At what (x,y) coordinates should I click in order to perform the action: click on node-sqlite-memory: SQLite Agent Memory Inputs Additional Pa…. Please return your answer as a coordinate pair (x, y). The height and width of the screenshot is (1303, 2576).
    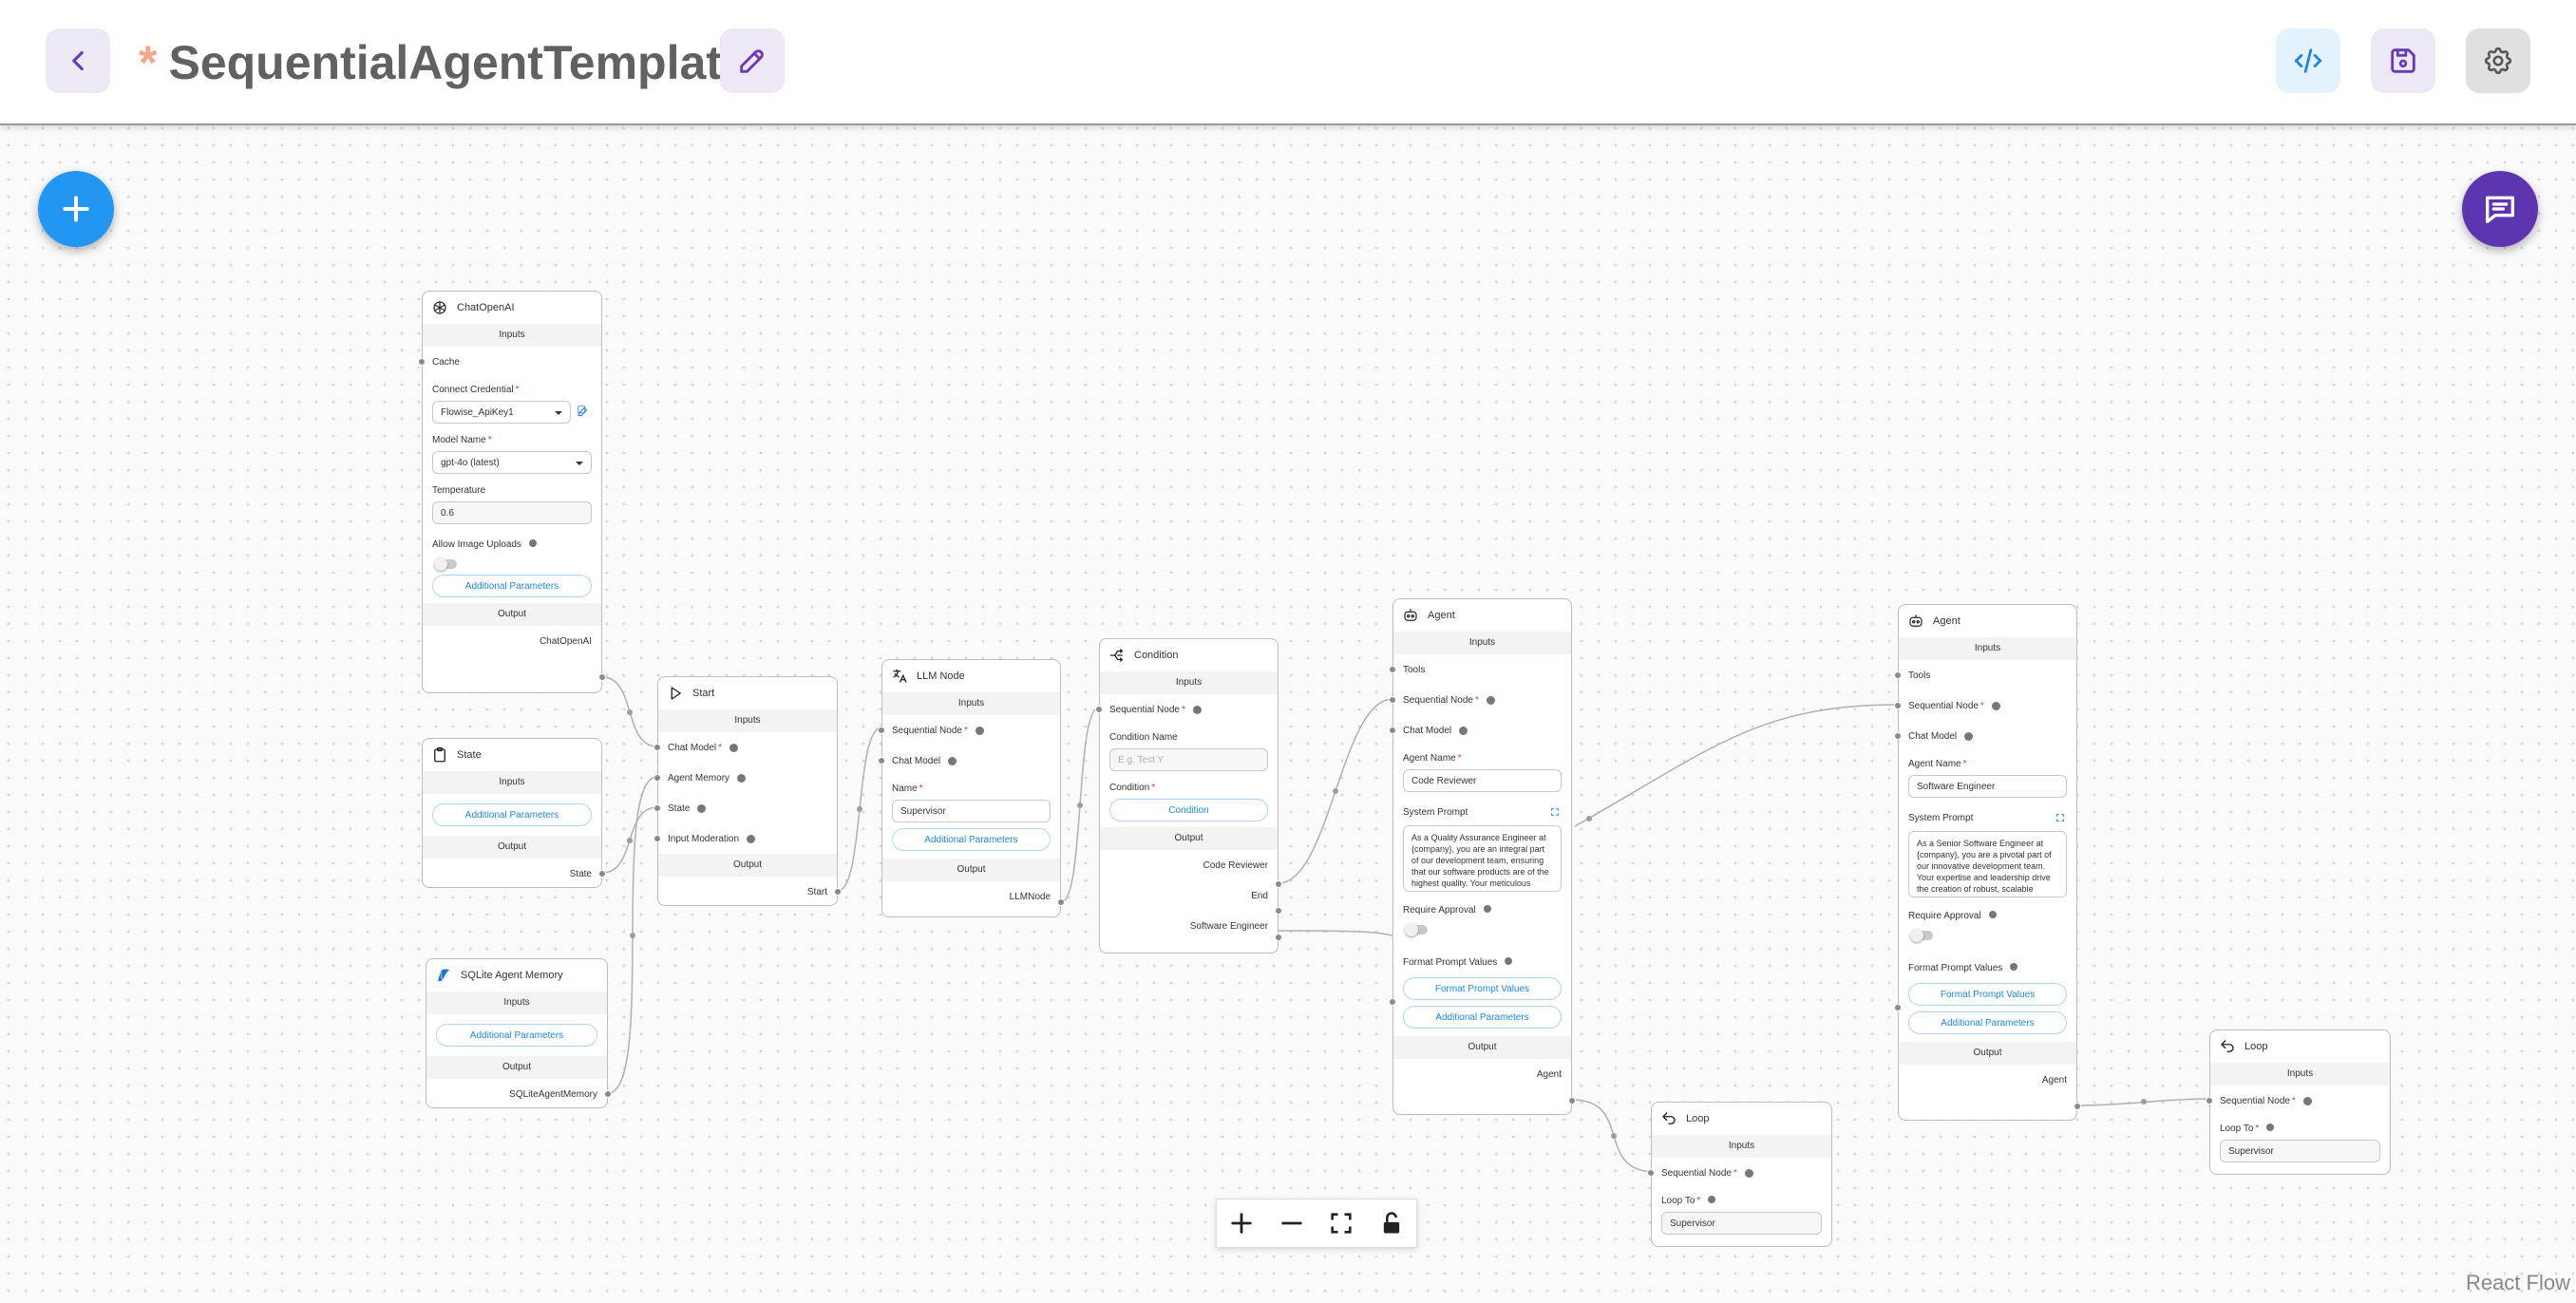
    Looking at the image, I should click on (519, 1033).